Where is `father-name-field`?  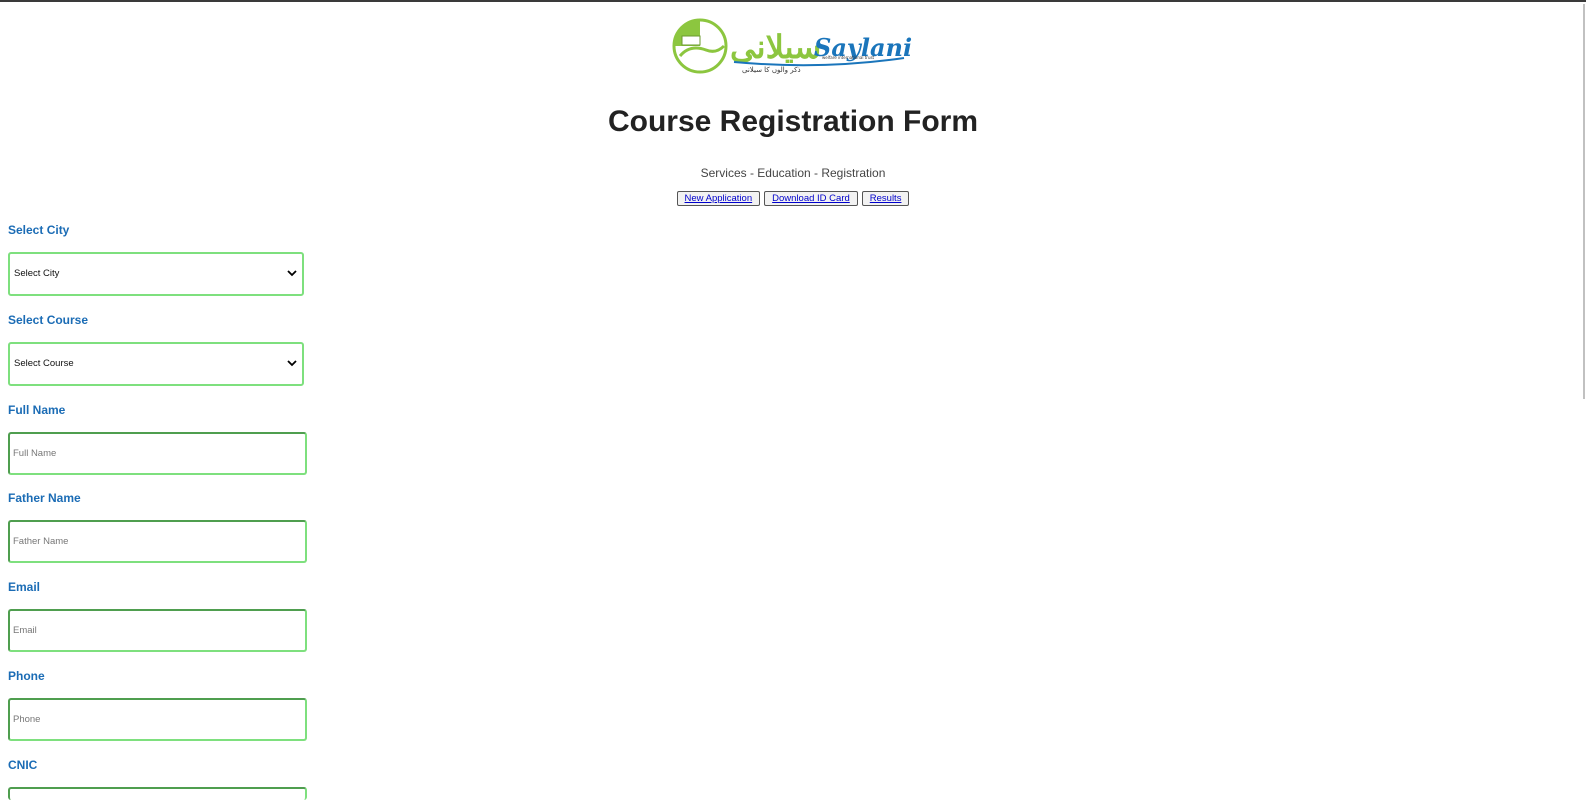 father-name-field is located at coordinates (157, 541).